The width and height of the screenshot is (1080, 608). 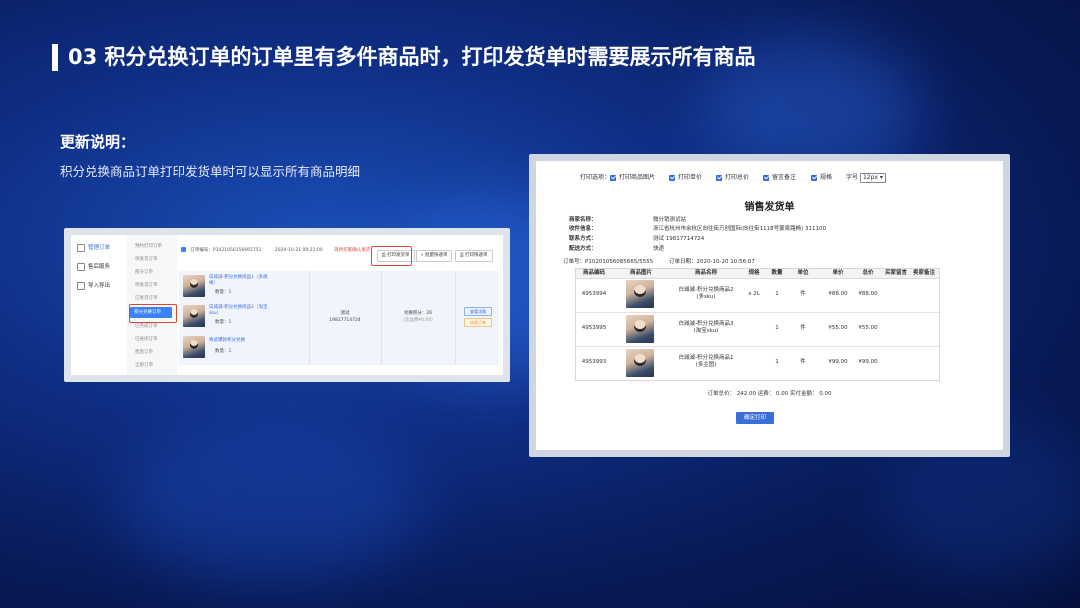 What do you see at coordinates (478, 322) in the screenshot?
I see `edit-order-button: 修改订单` at bounding box center [478, 322].